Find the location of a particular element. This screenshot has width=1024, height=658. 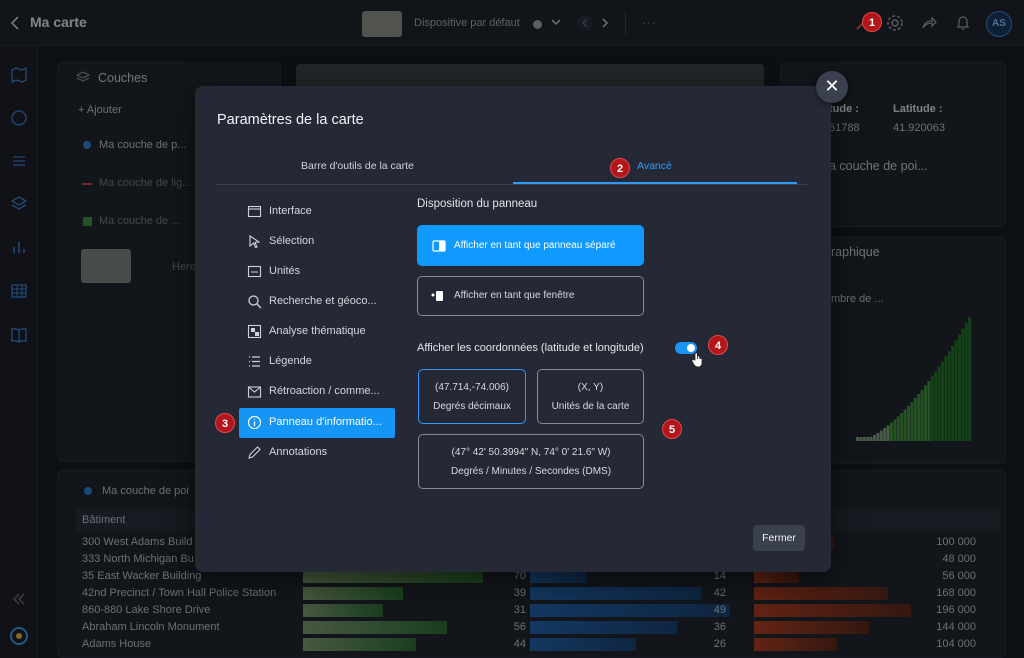

sidebar-item-label: Annotations is located at coordinates (298, 452).